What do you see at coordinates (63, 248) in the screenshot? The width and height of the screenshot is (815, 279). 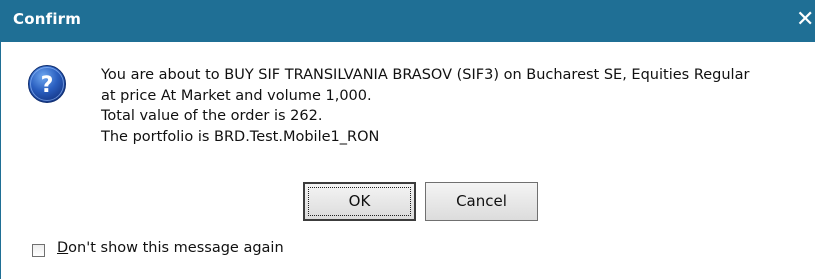 I see `mnemonic-letter: D` at bounding box center [63, 248].